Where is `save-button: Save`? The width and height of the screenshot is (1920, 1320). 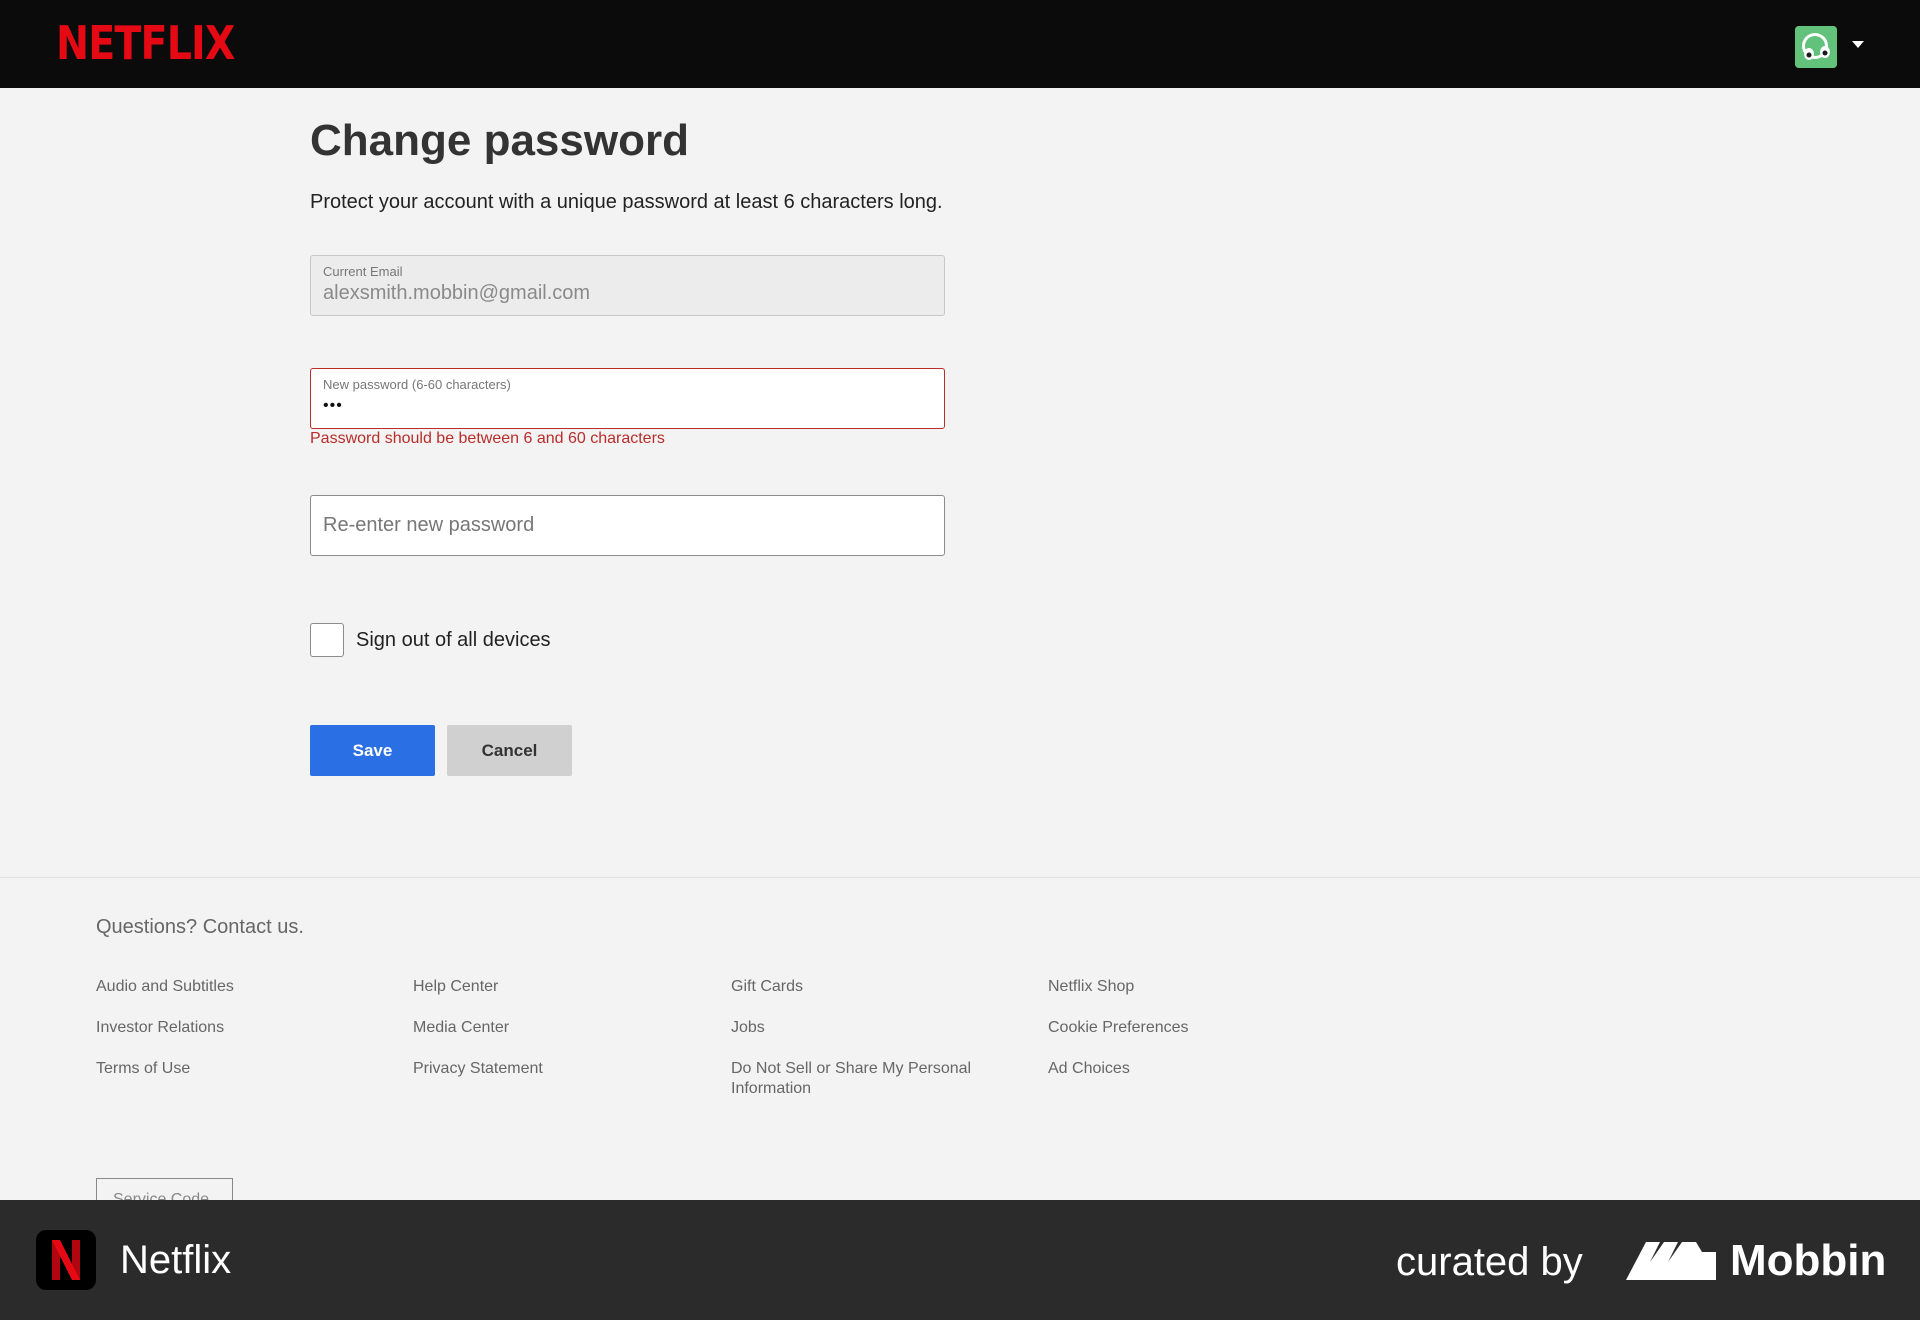 save-button: Save is located at coordinates (372, 750).